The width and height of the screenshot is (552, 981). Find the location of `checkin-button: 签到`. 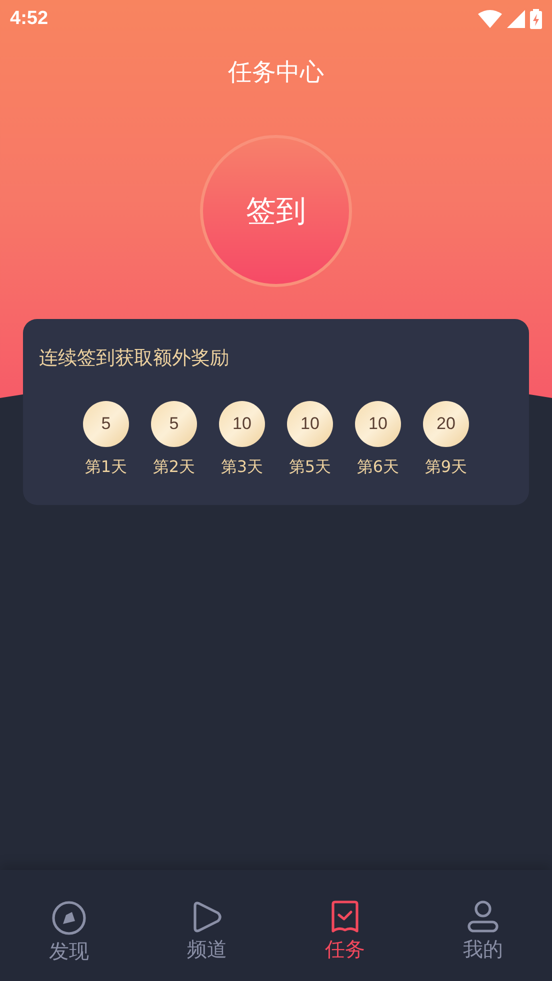

checkin-button: 签到 is located at coordinates (276, 211).